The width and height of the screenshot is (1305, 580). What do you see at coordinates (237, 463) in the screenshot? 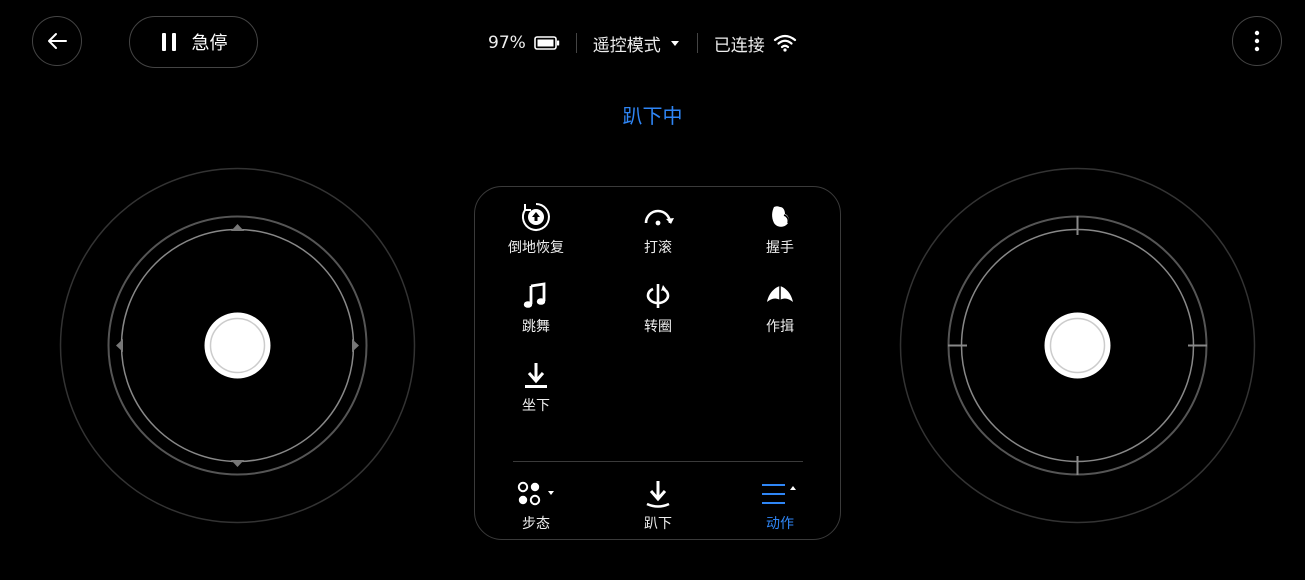
I see `joystick-down-arrow` at bounding box center [237, 463].